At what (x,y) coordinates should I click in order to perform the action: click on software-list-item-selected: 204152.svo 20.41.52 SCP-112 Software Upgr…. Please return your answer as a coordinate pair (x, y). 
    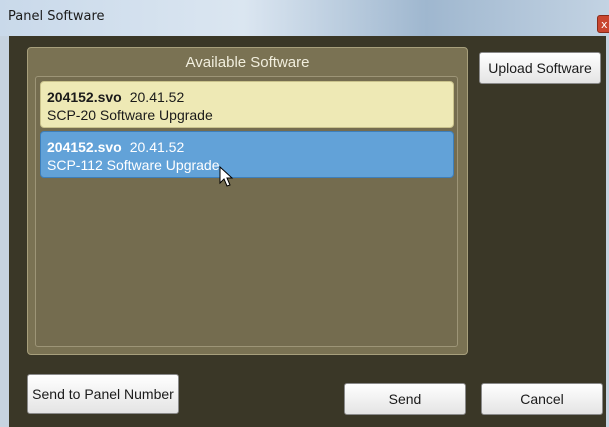
    Looking at the image, I should click on (247, 154).